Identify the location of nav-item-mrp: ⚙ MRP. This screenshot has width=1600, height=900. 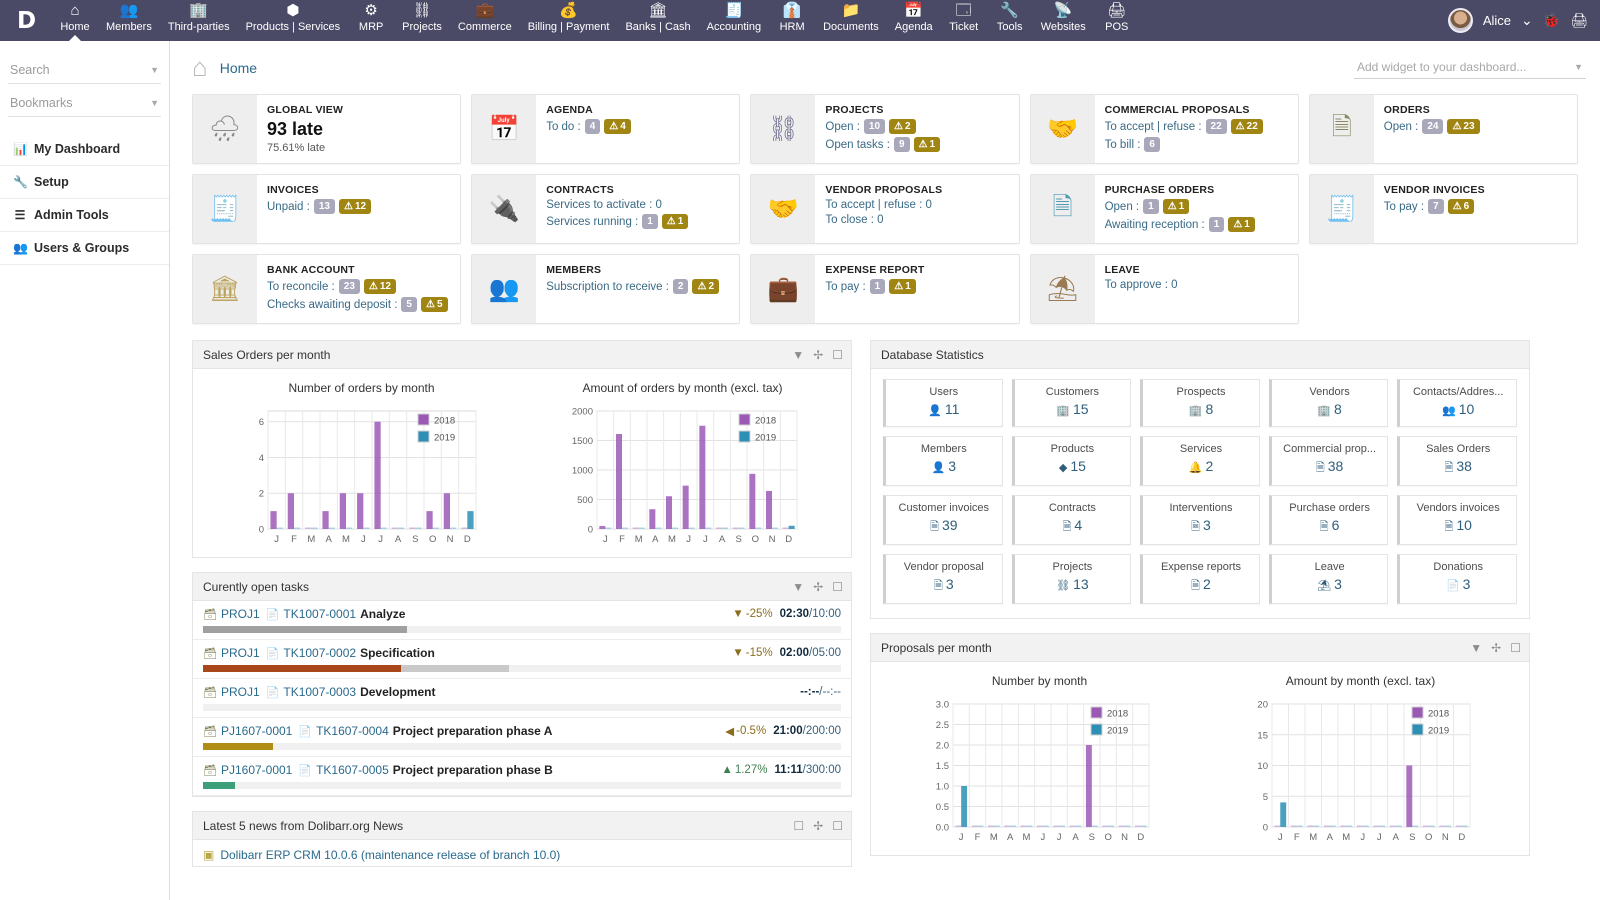
(371, 20).